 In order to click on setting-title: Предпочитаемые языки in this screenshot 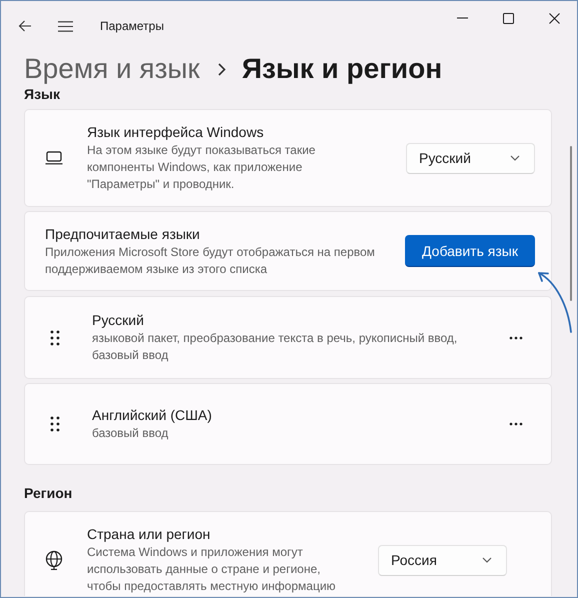, I will do `click(123, 233)`.